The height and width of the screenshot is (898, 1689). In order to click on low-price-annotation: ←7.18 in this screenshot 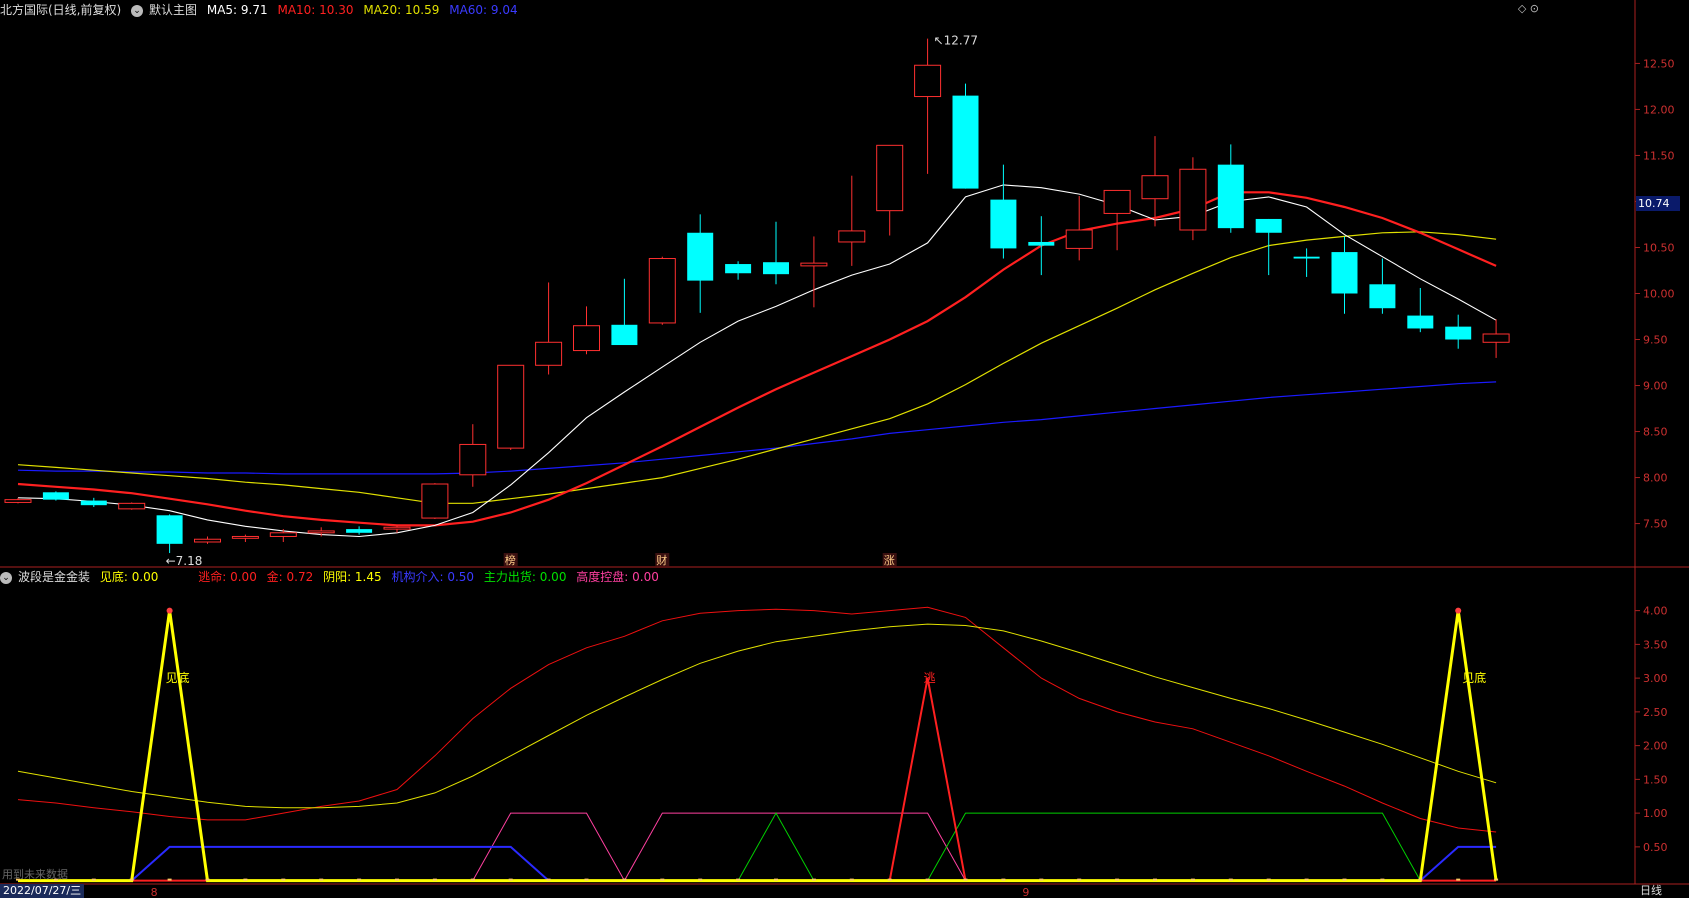, I will do `click(184, 561)`.